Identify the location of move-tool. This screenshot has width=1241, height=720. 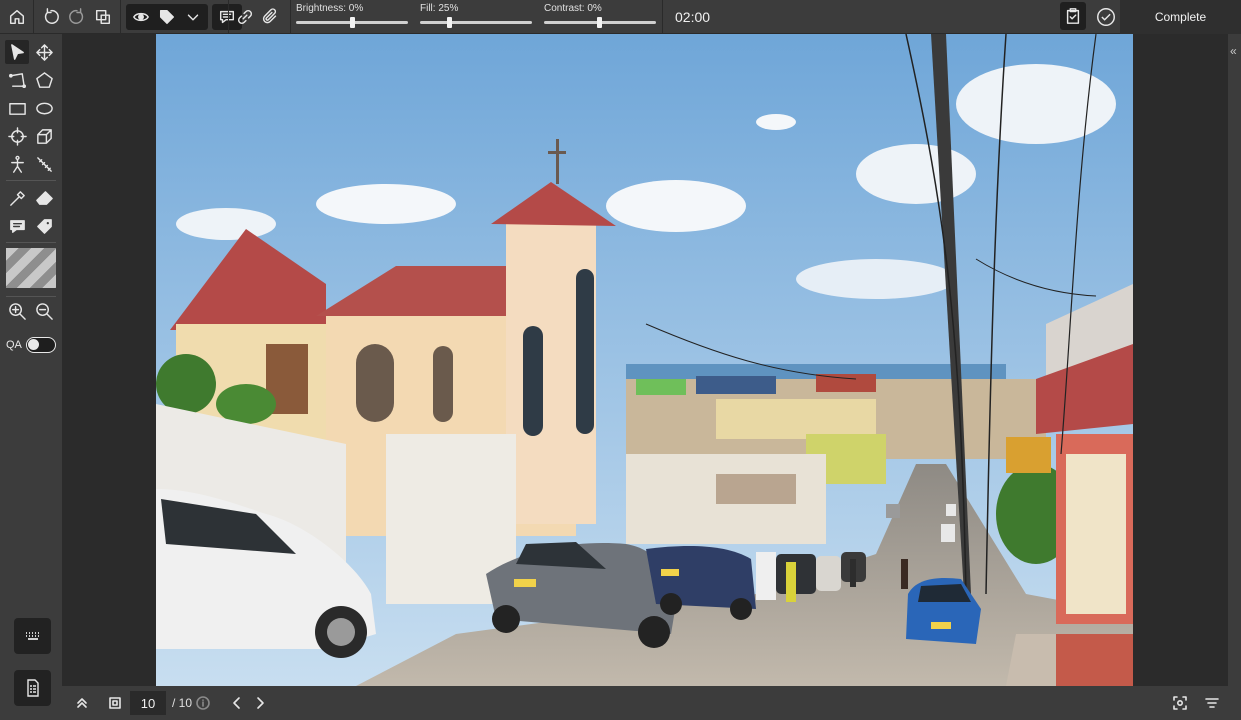
(44, 52).